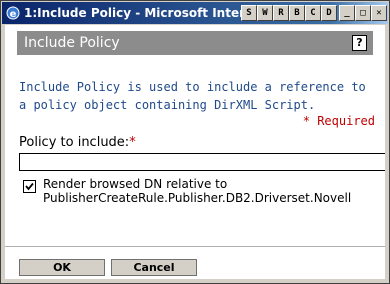 This screenshot has width=390, height=284. Describe the element at coordinates (249, 13) in the screenshot. I see `toolbar-button-s: S` at that location.